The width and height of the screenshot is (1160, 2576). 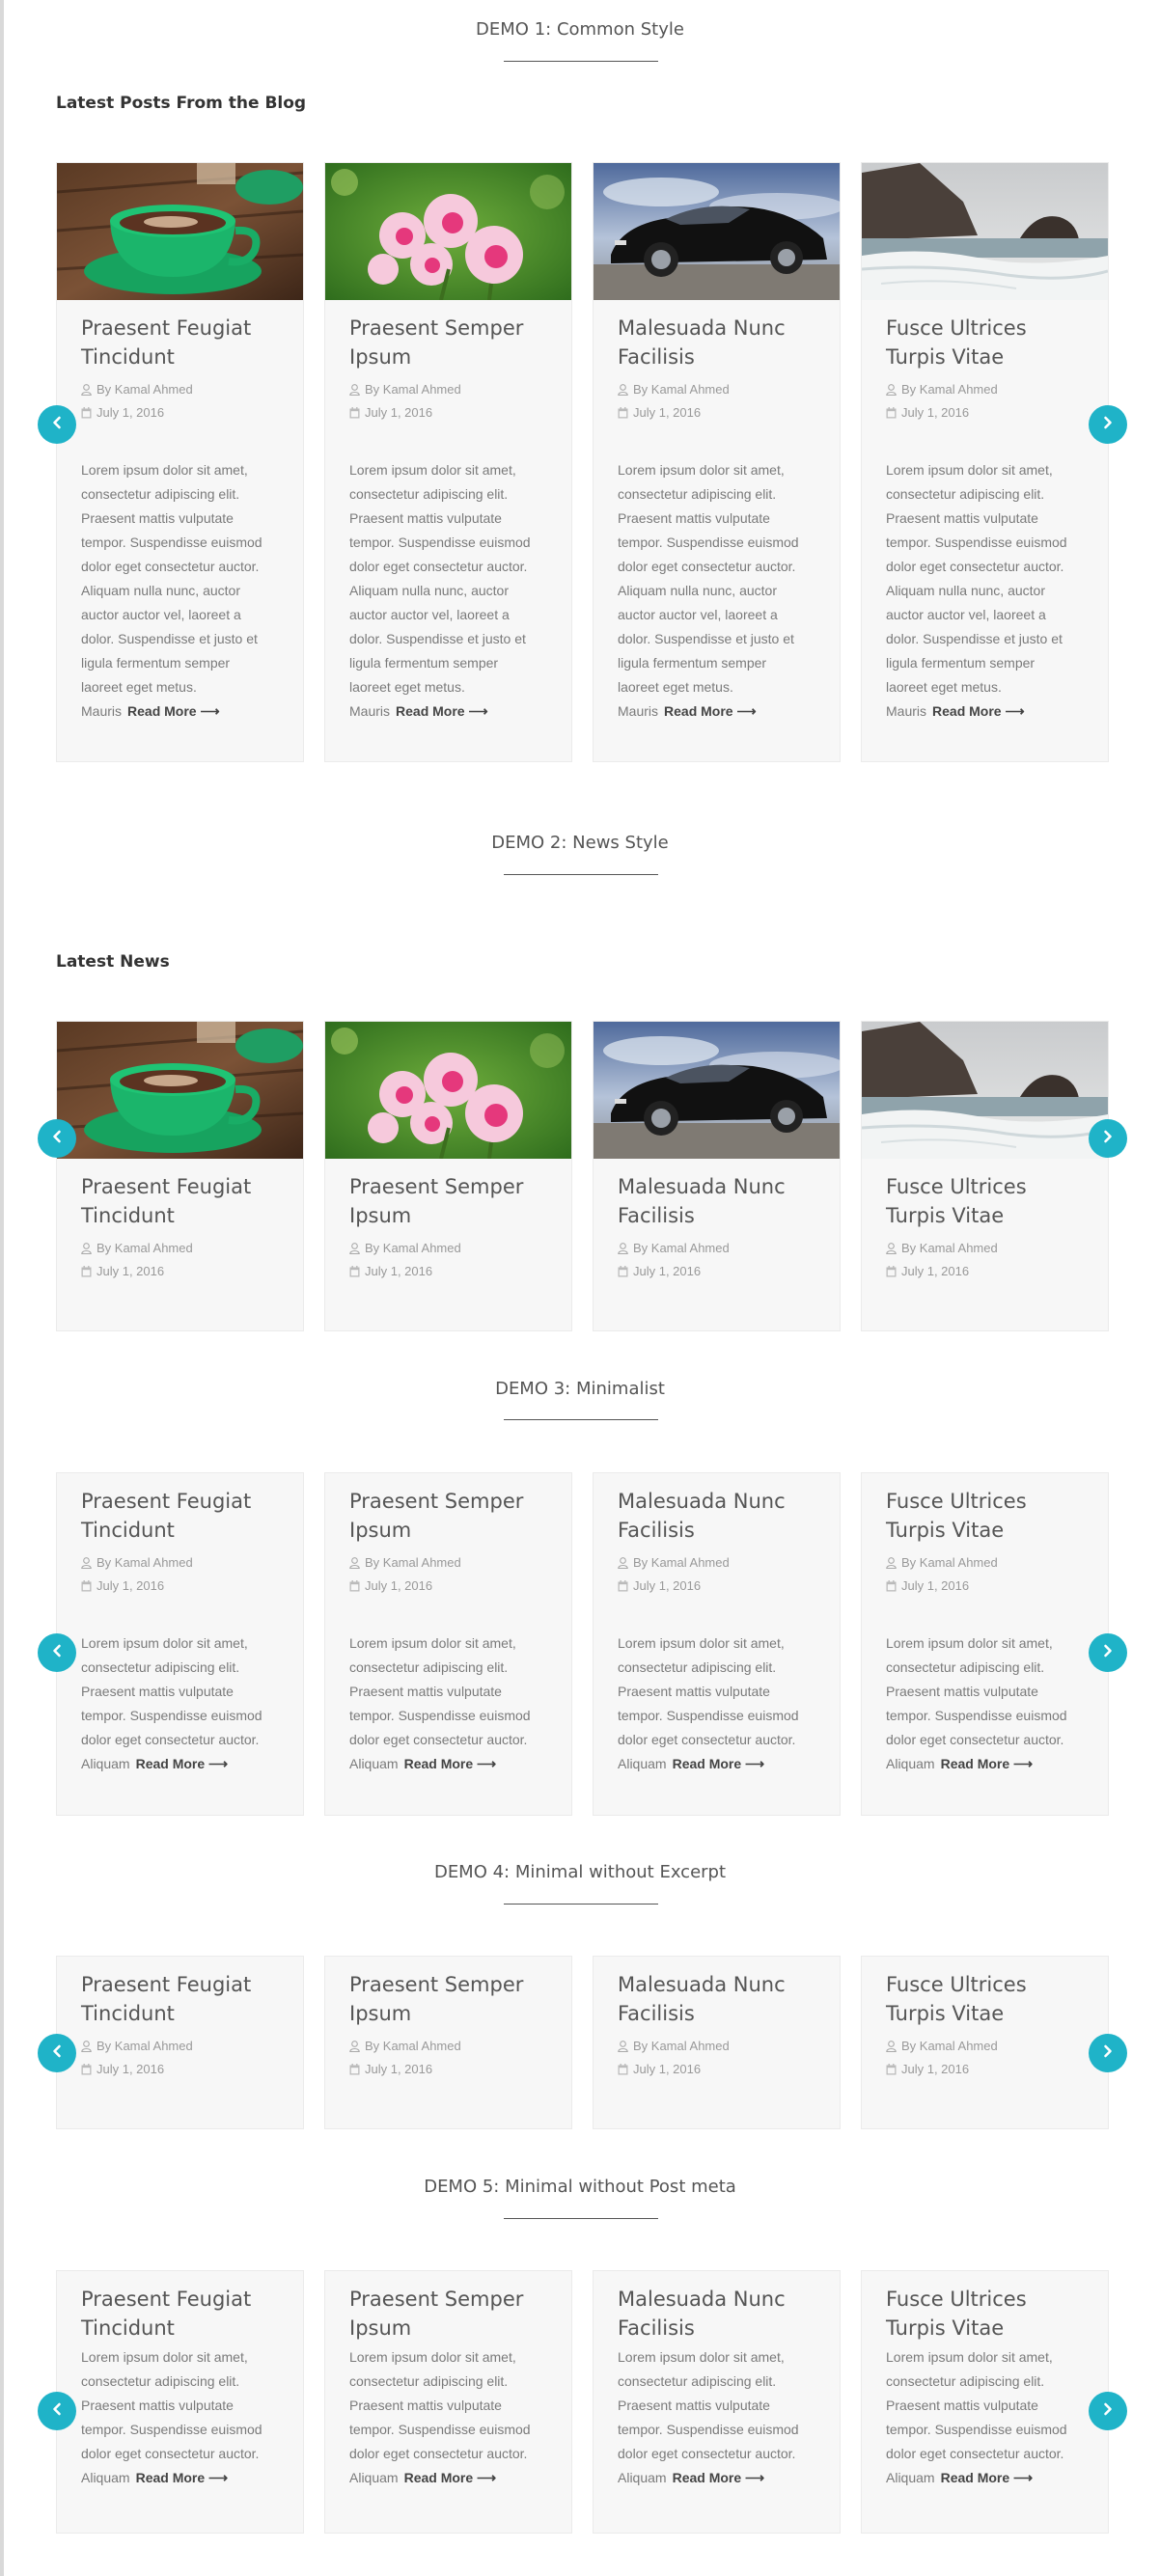 What do you see at coordinates (935, 413) in the screenshot?
I see `date-text: July 1, 2016` at bounding box center [935, 413].